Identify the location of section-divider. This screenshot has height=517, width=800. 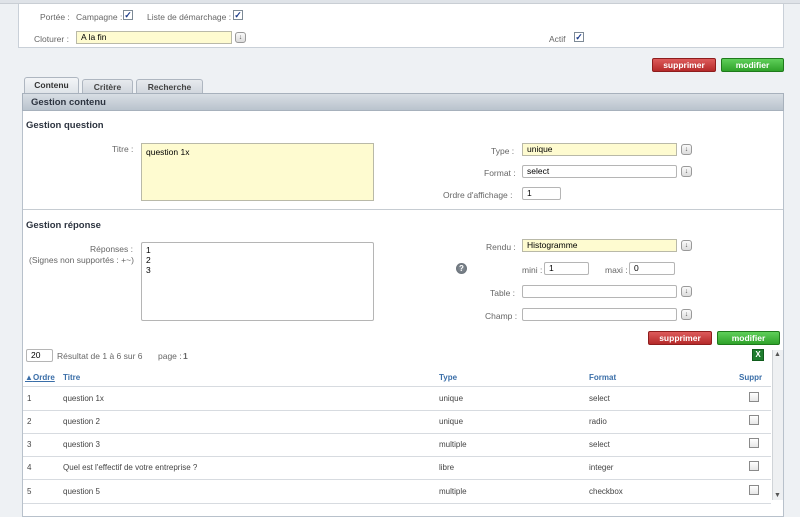
(403, 209).